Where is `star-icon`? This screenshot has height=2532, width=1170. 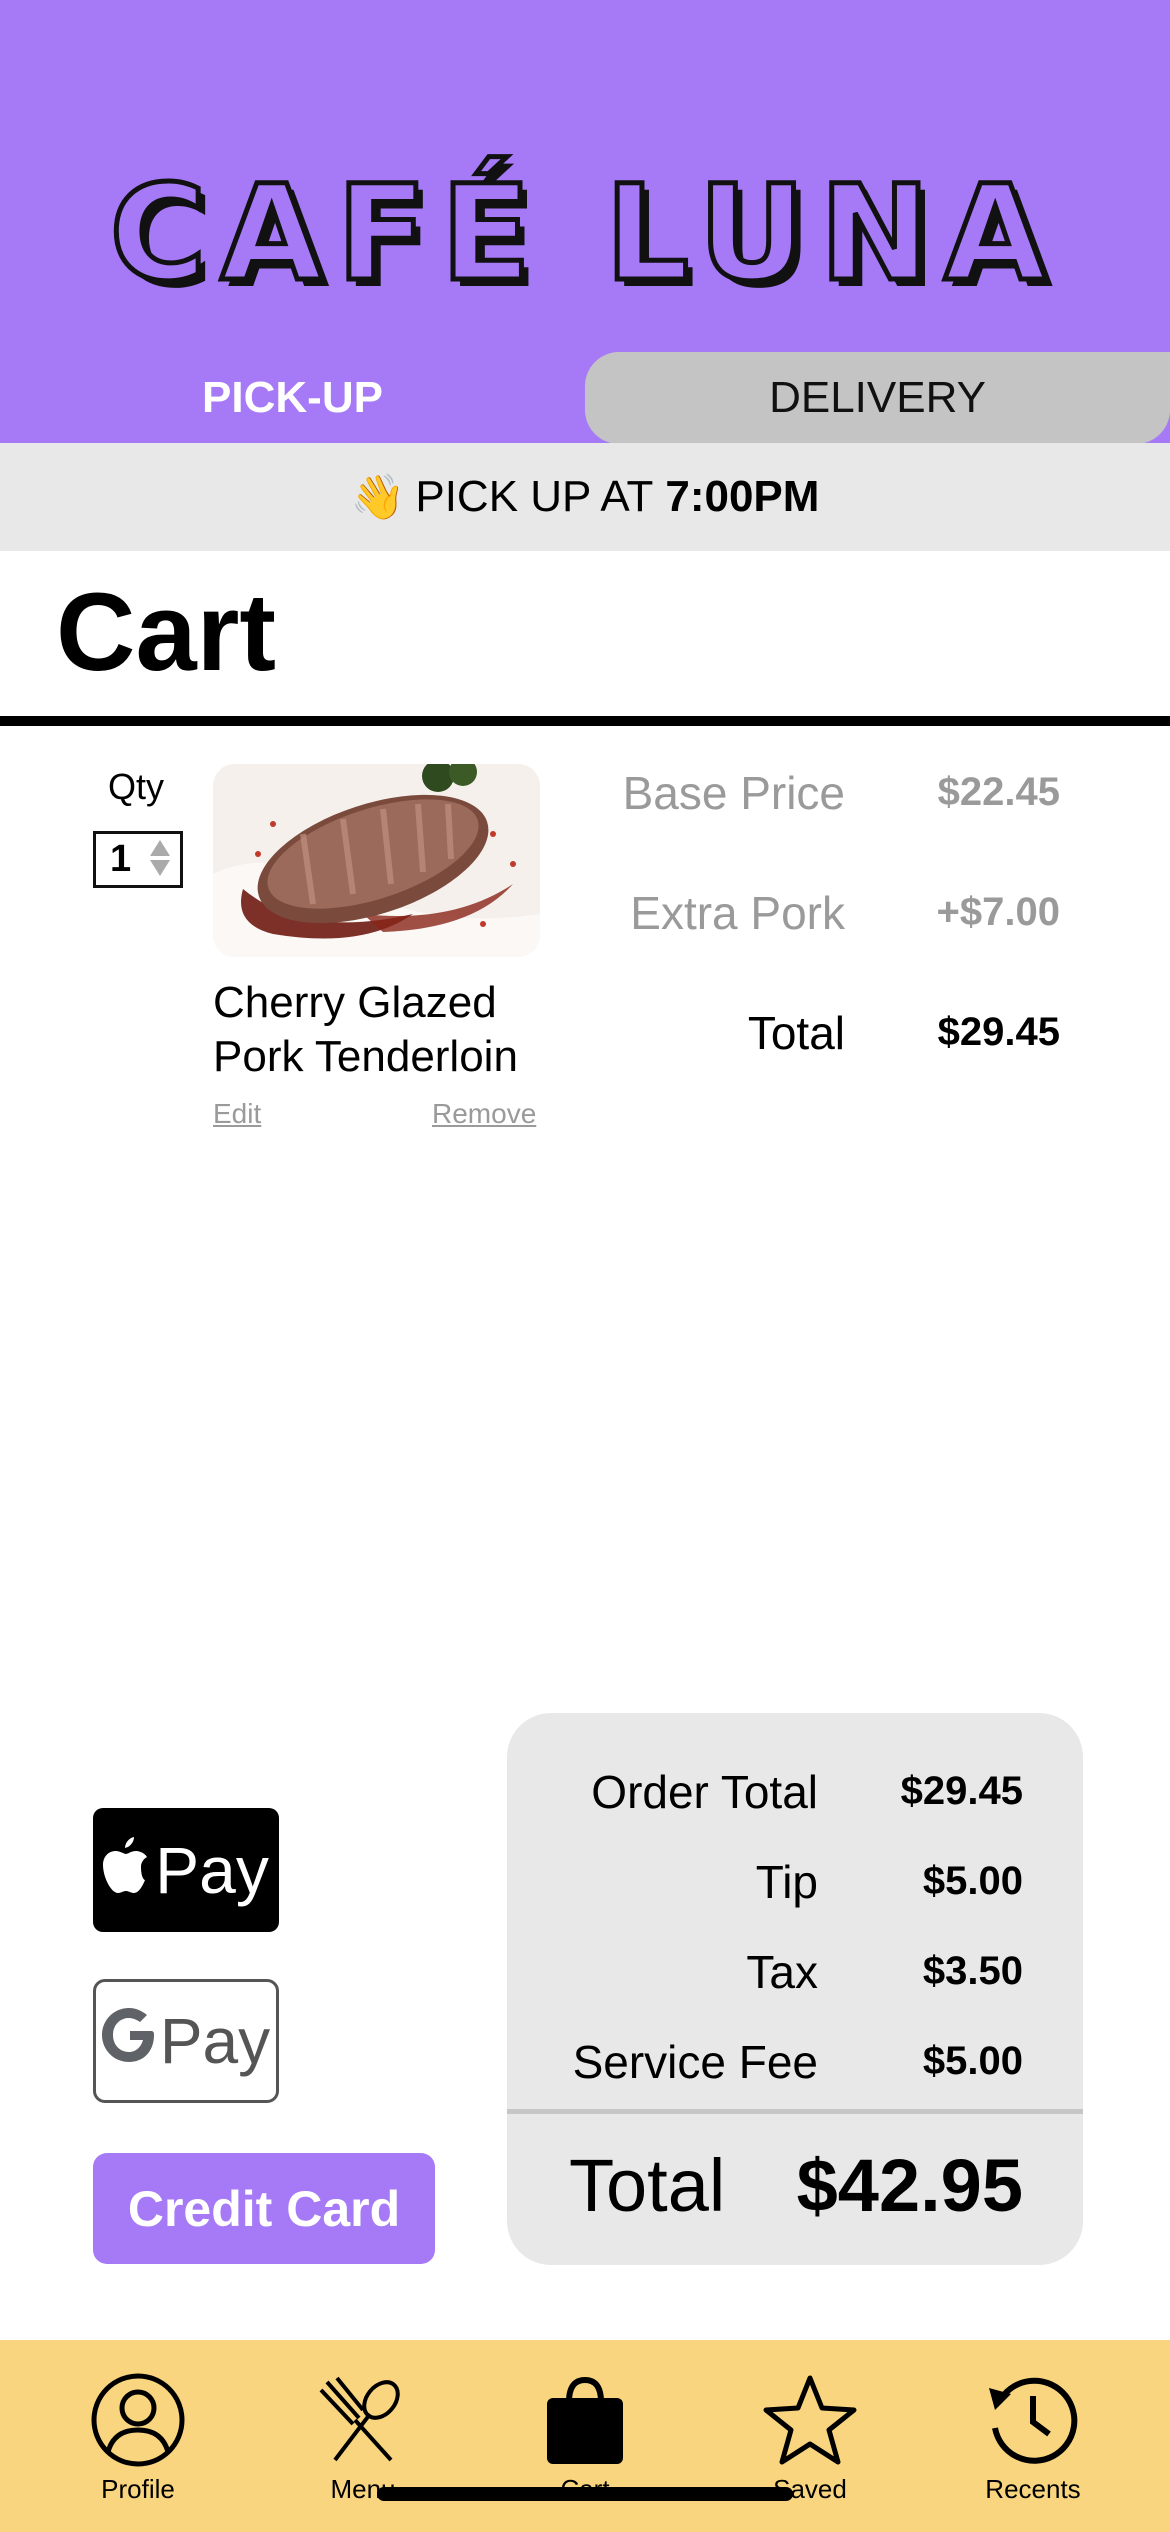 star-icon is located at coordinates (810, 2420).